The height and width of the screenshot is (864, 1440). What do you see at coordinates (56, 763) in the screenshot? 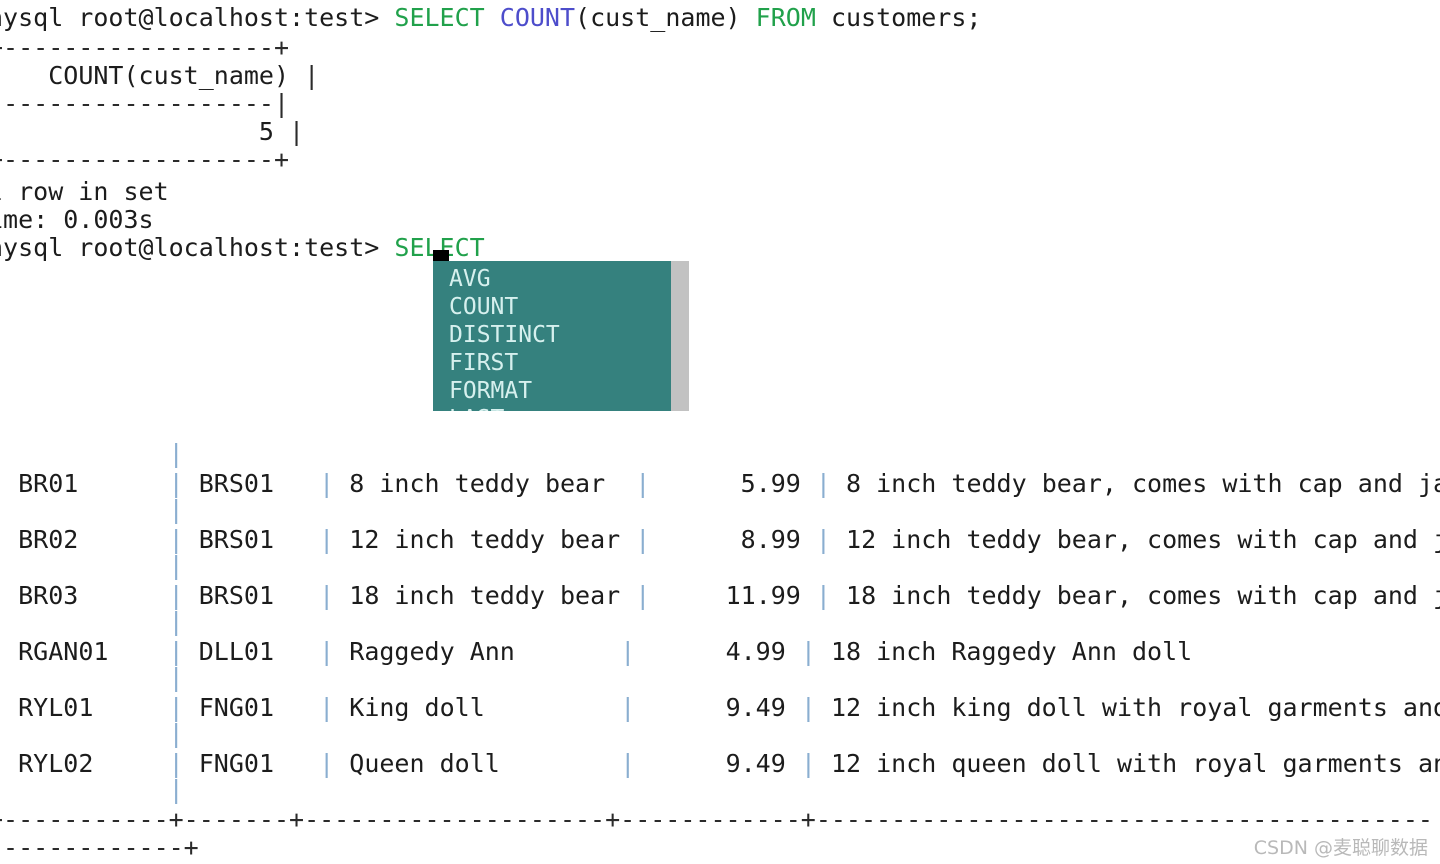
I see `cell-prod-id: RYL02` at bounding box center [56, 763].